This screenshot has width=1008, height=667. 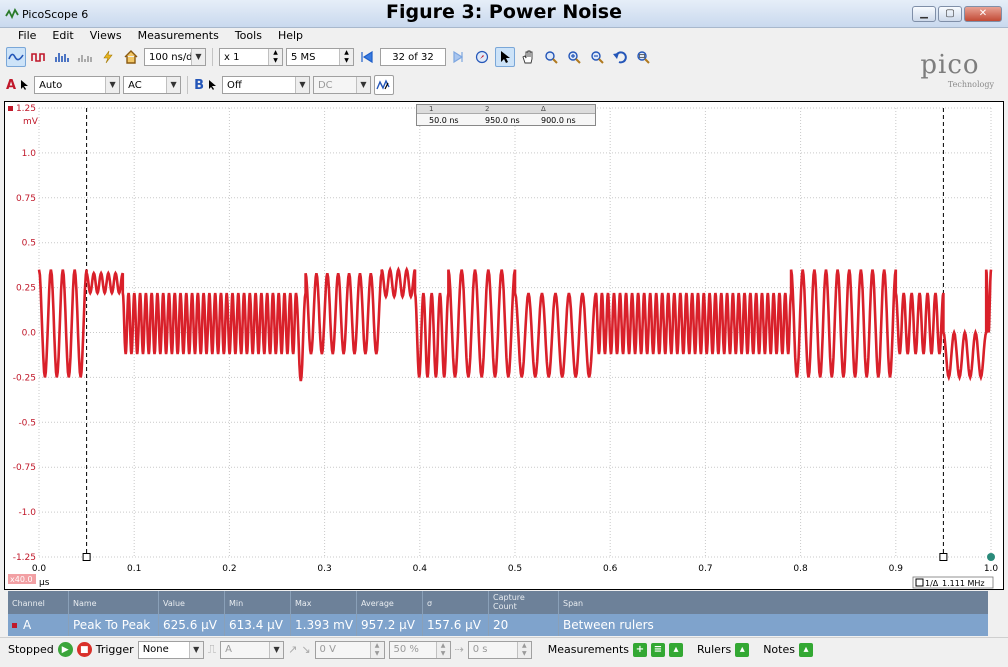 I want to click on add-measurement-button: +, so click(x=640, y=649).